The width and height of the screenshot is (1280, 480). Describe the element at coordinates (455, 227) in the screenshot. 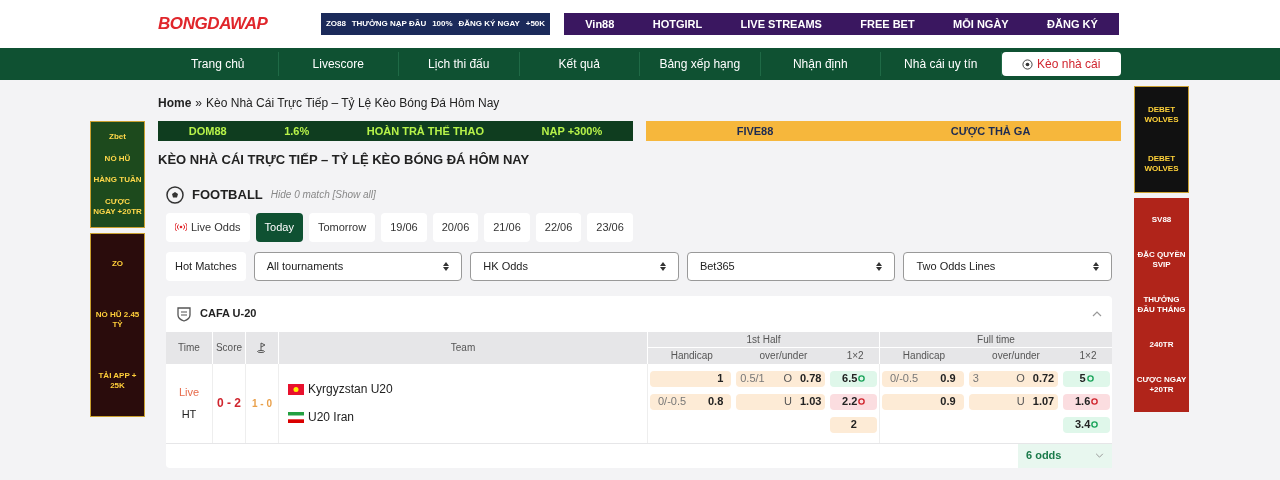

I see `date-tab: 20/06` at that location.